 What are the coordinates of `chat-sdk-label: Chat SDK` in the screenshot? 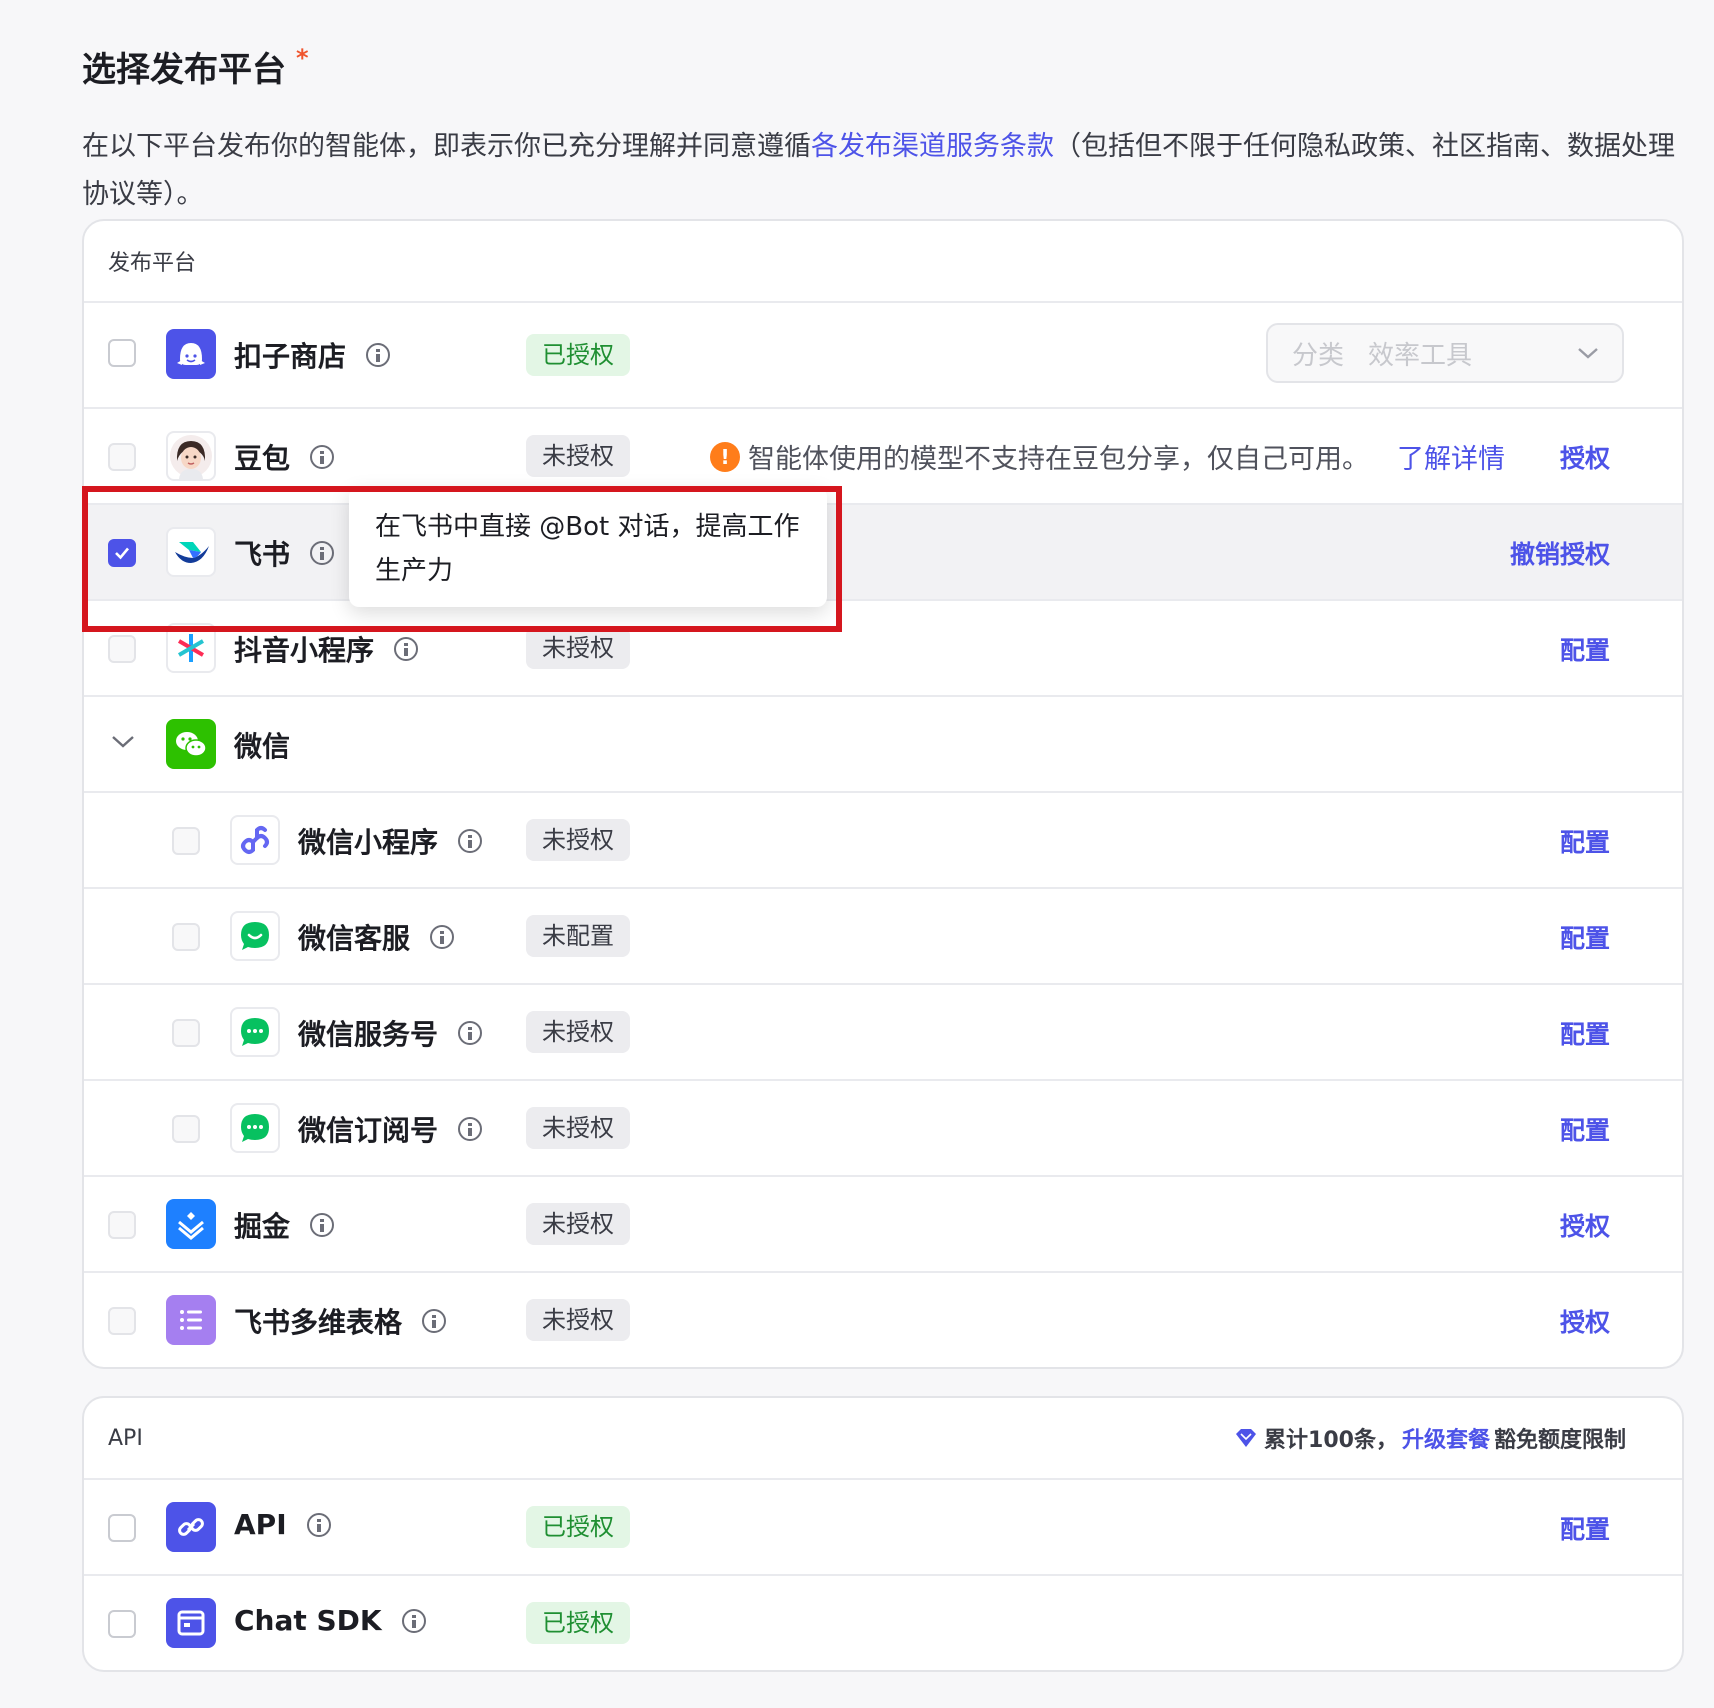 It's located at (308, 1620).